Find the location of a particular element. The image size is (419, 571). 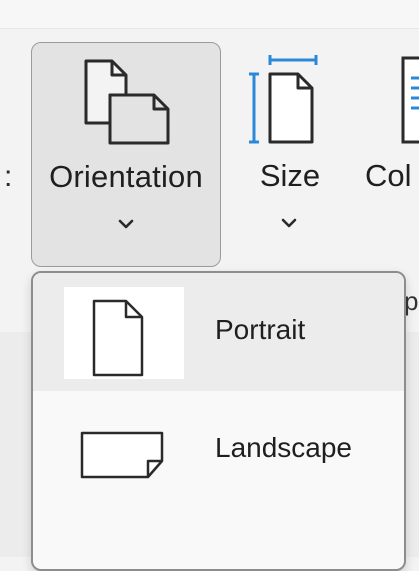

size-button: Size is located at coordinates (290, 154).